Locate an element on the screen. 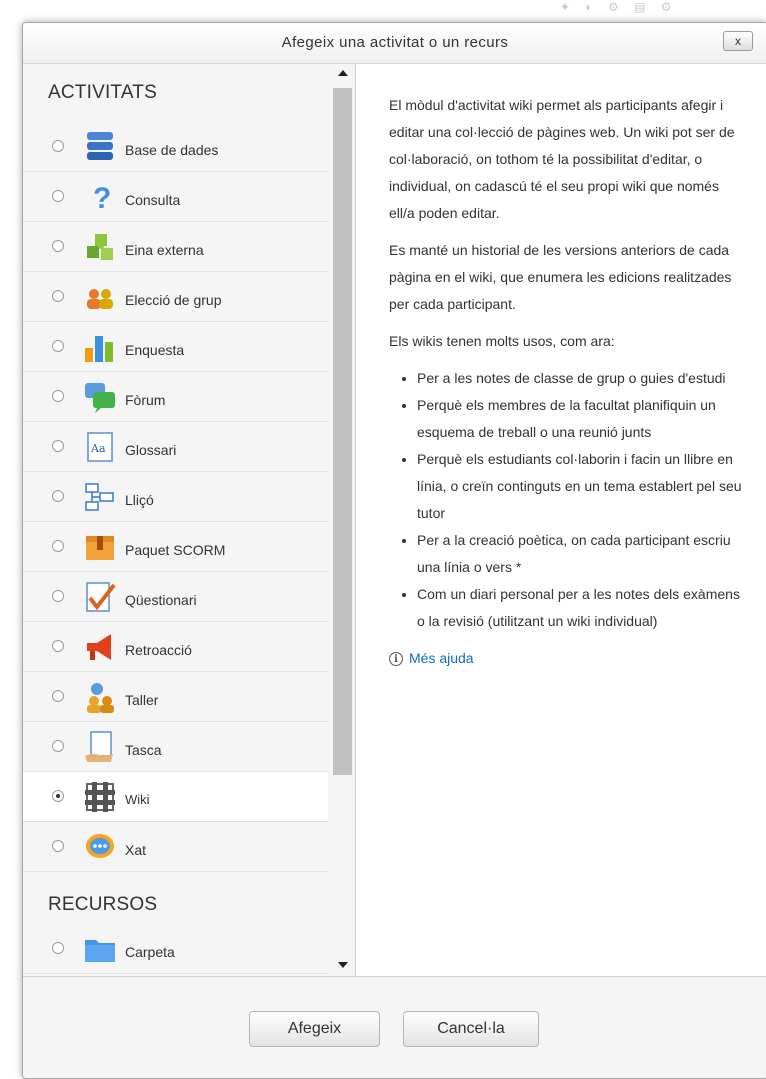 This screenshot has width=766, height=1079. cancel-button: Cancel·la is located at coordinates (471, 1029).